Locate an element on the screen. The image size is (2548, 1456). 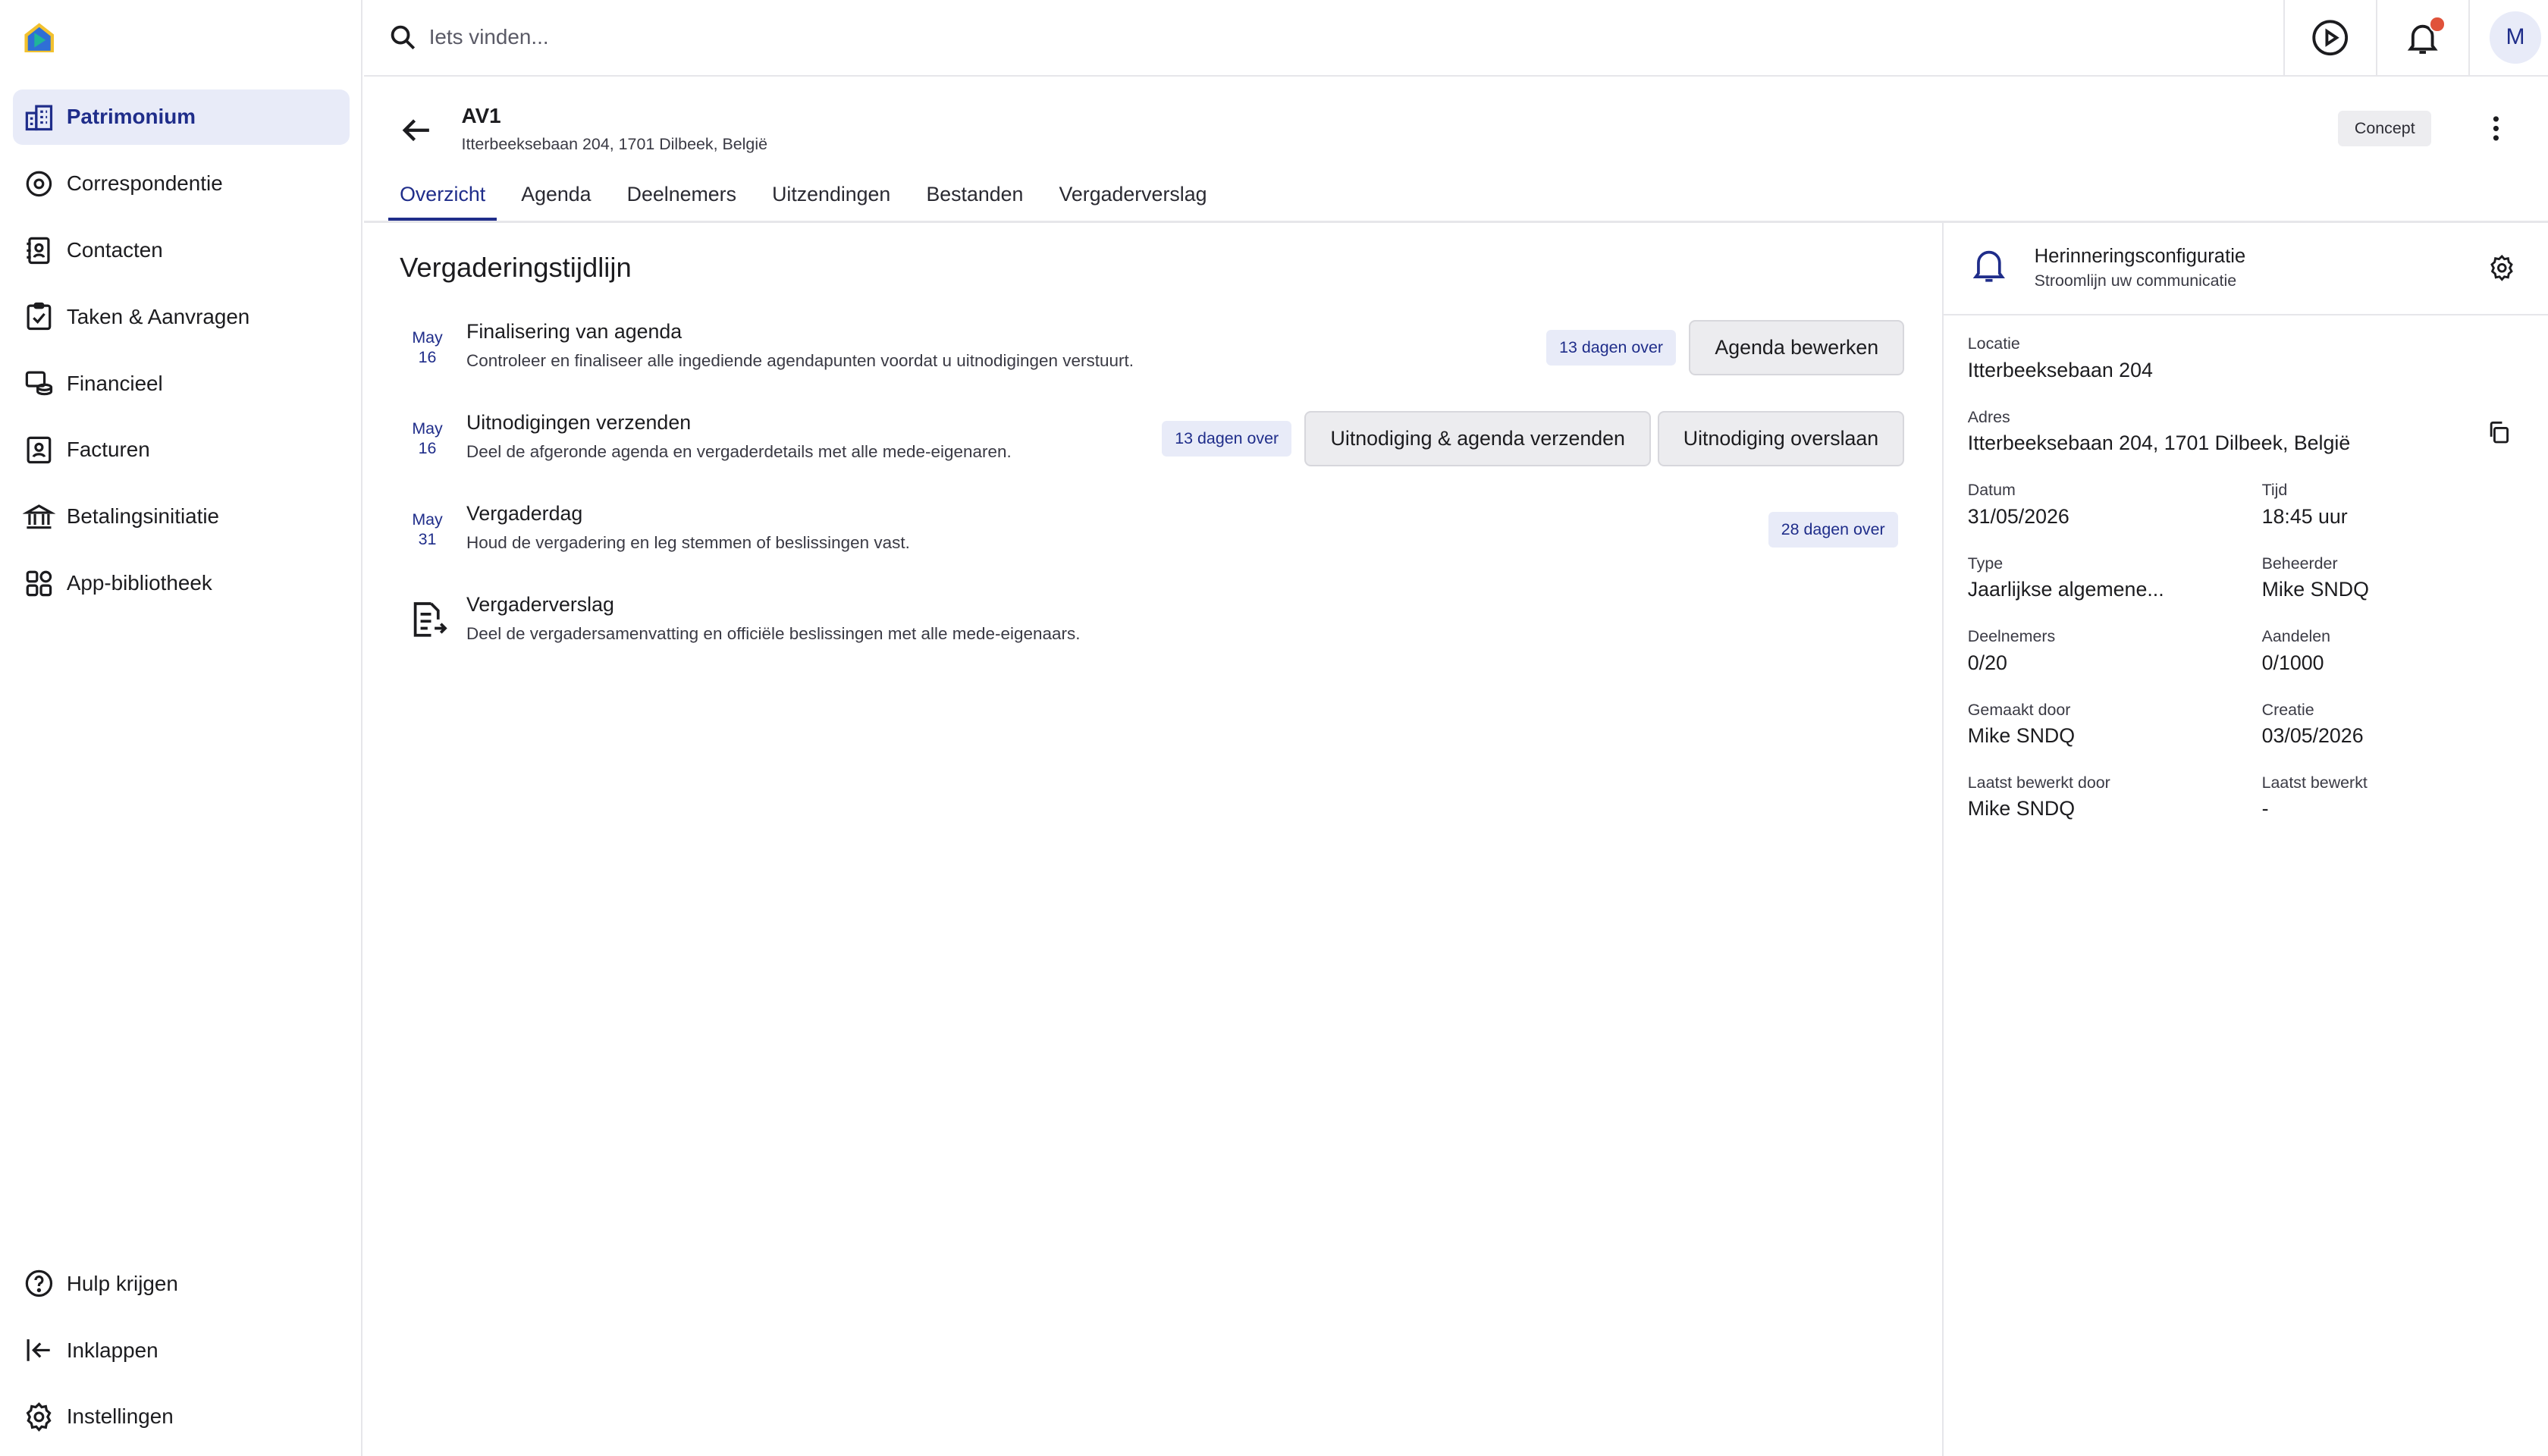
reminder-config-title: Herinneringsconfiguratie is located at coordinates (2140, 256).